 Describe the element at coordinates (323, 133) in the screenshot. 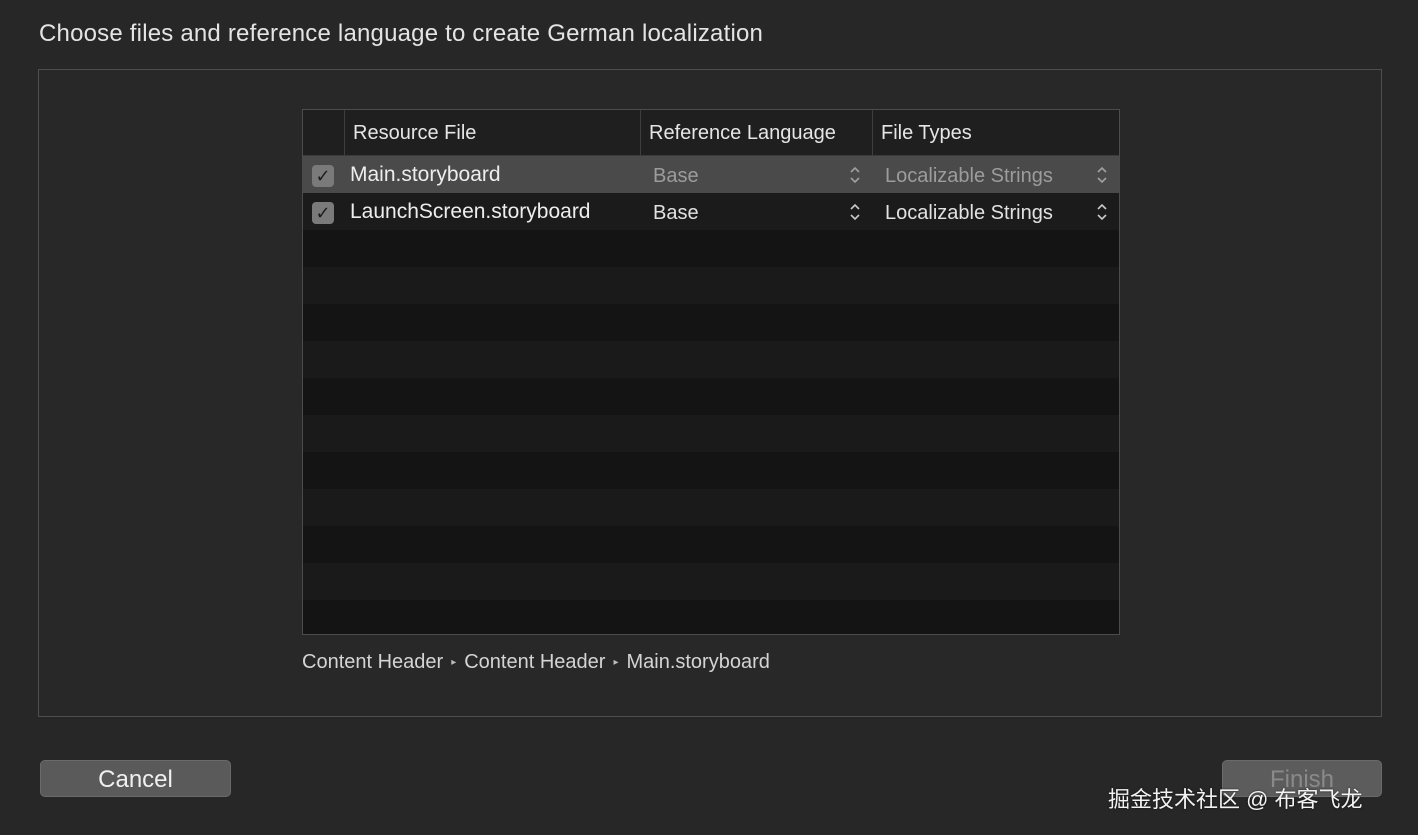

I see `checkbox-column-header` at that location.